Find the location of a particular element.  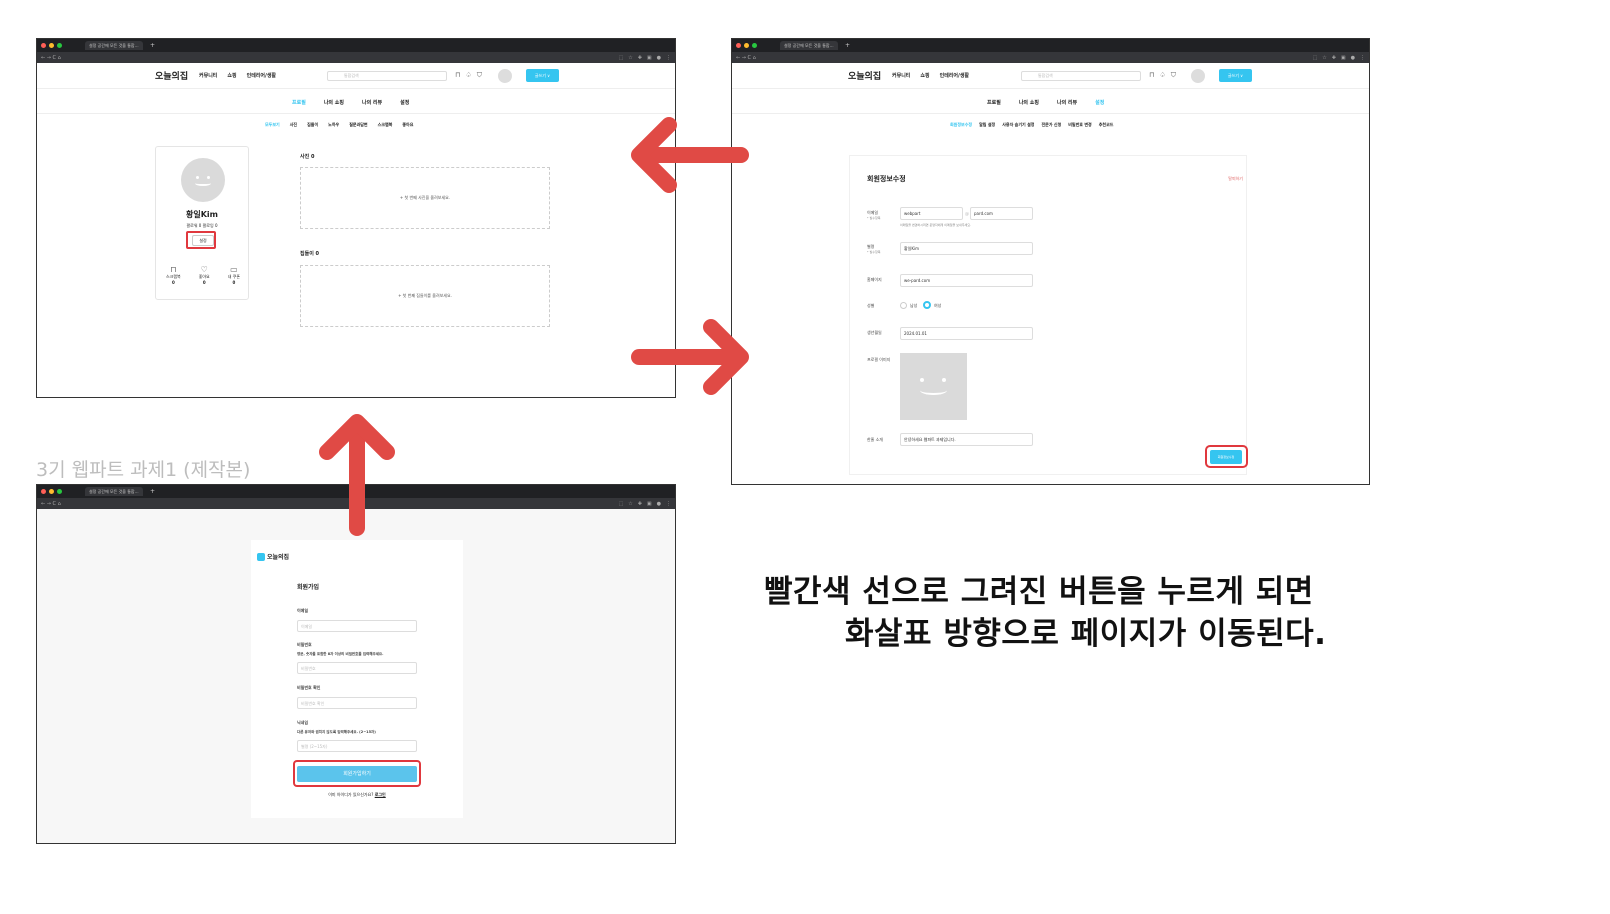

caption-line-2: 화살표 방향으로 페이지가 이동된다. is located at coordinates (1086, 634).